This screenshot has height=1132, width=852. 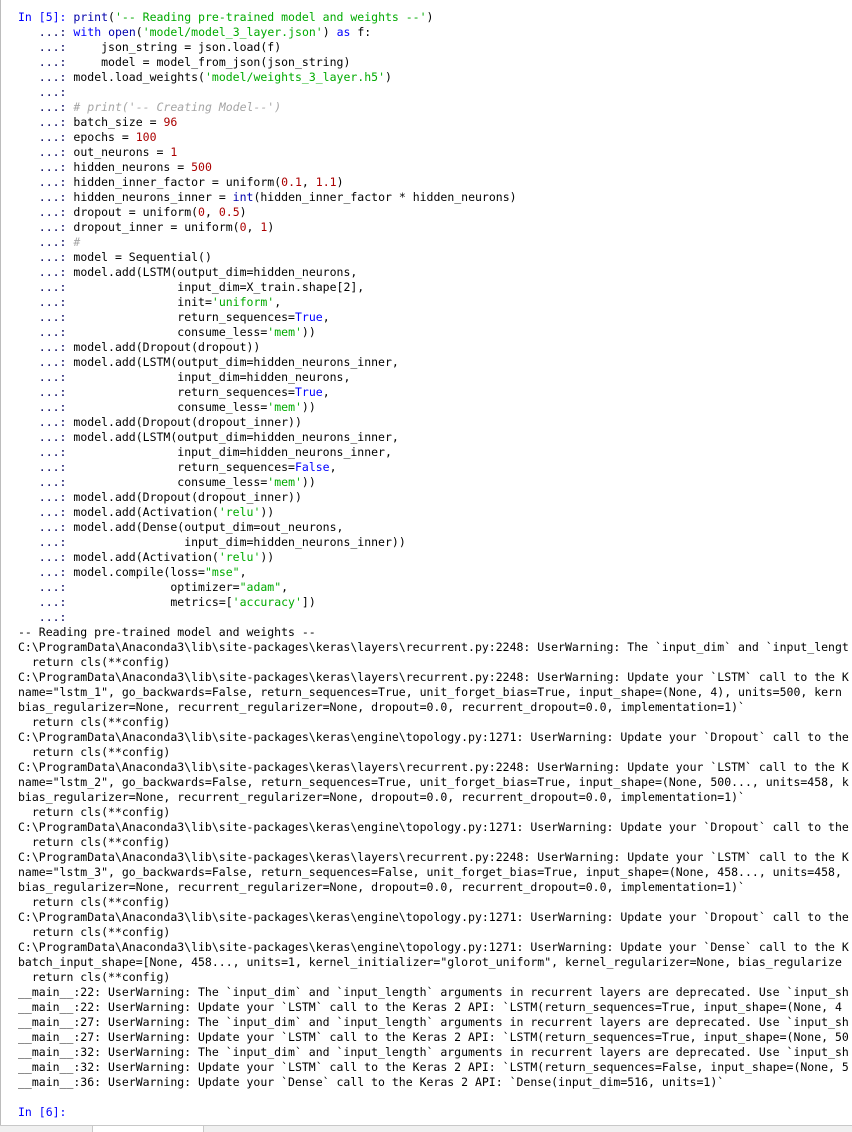 What do you see at coordinates (142, 212) in the screenshot?
I see `input-line-14: ...: dropout = uniform(0, 0.5)` at bounding box center [142, 212].